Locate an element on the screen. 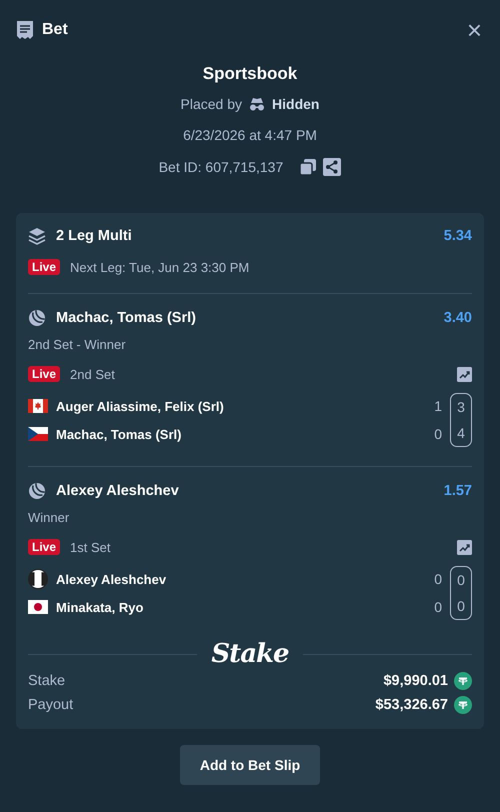 The height and width of the screenshot is (812, 500). receipt-icon is located at coordinates (25, 30).